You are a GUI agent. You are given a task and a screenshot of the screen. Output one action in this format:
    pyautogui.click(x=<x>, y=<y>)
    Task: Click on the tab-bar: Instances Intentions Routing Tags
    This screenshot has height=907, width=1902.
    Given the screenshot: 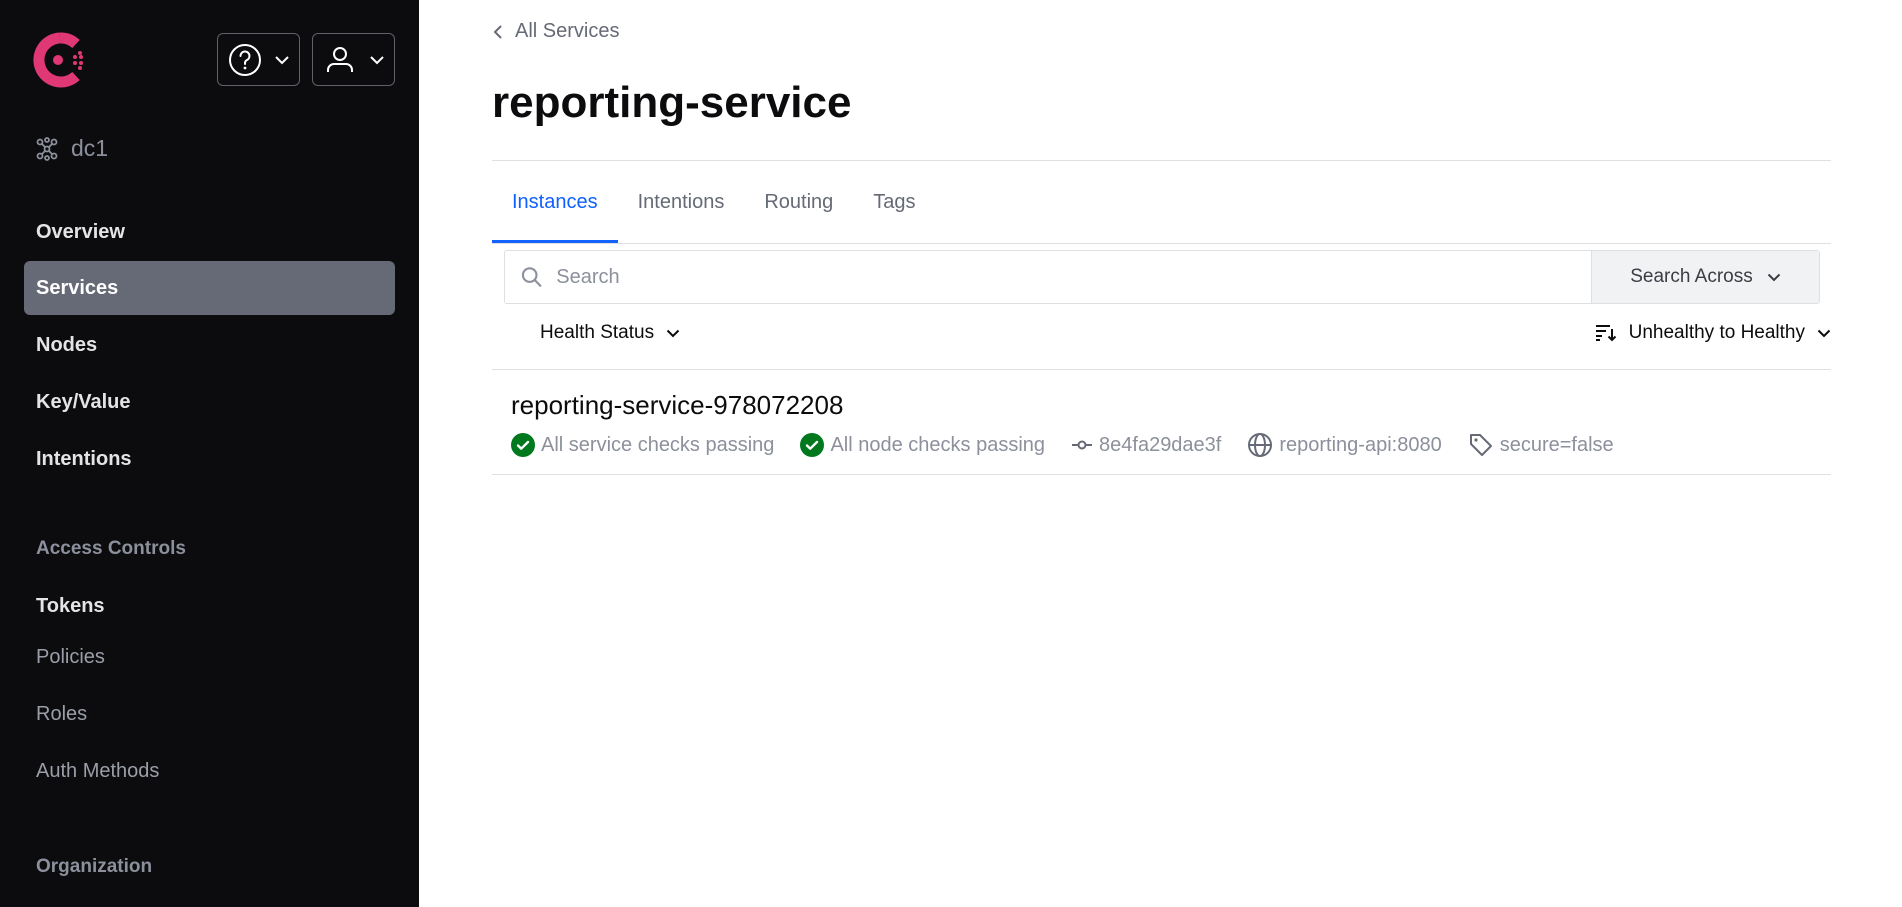 What is the action you would take?
    pyautogui.click(x=714, y=202)
    